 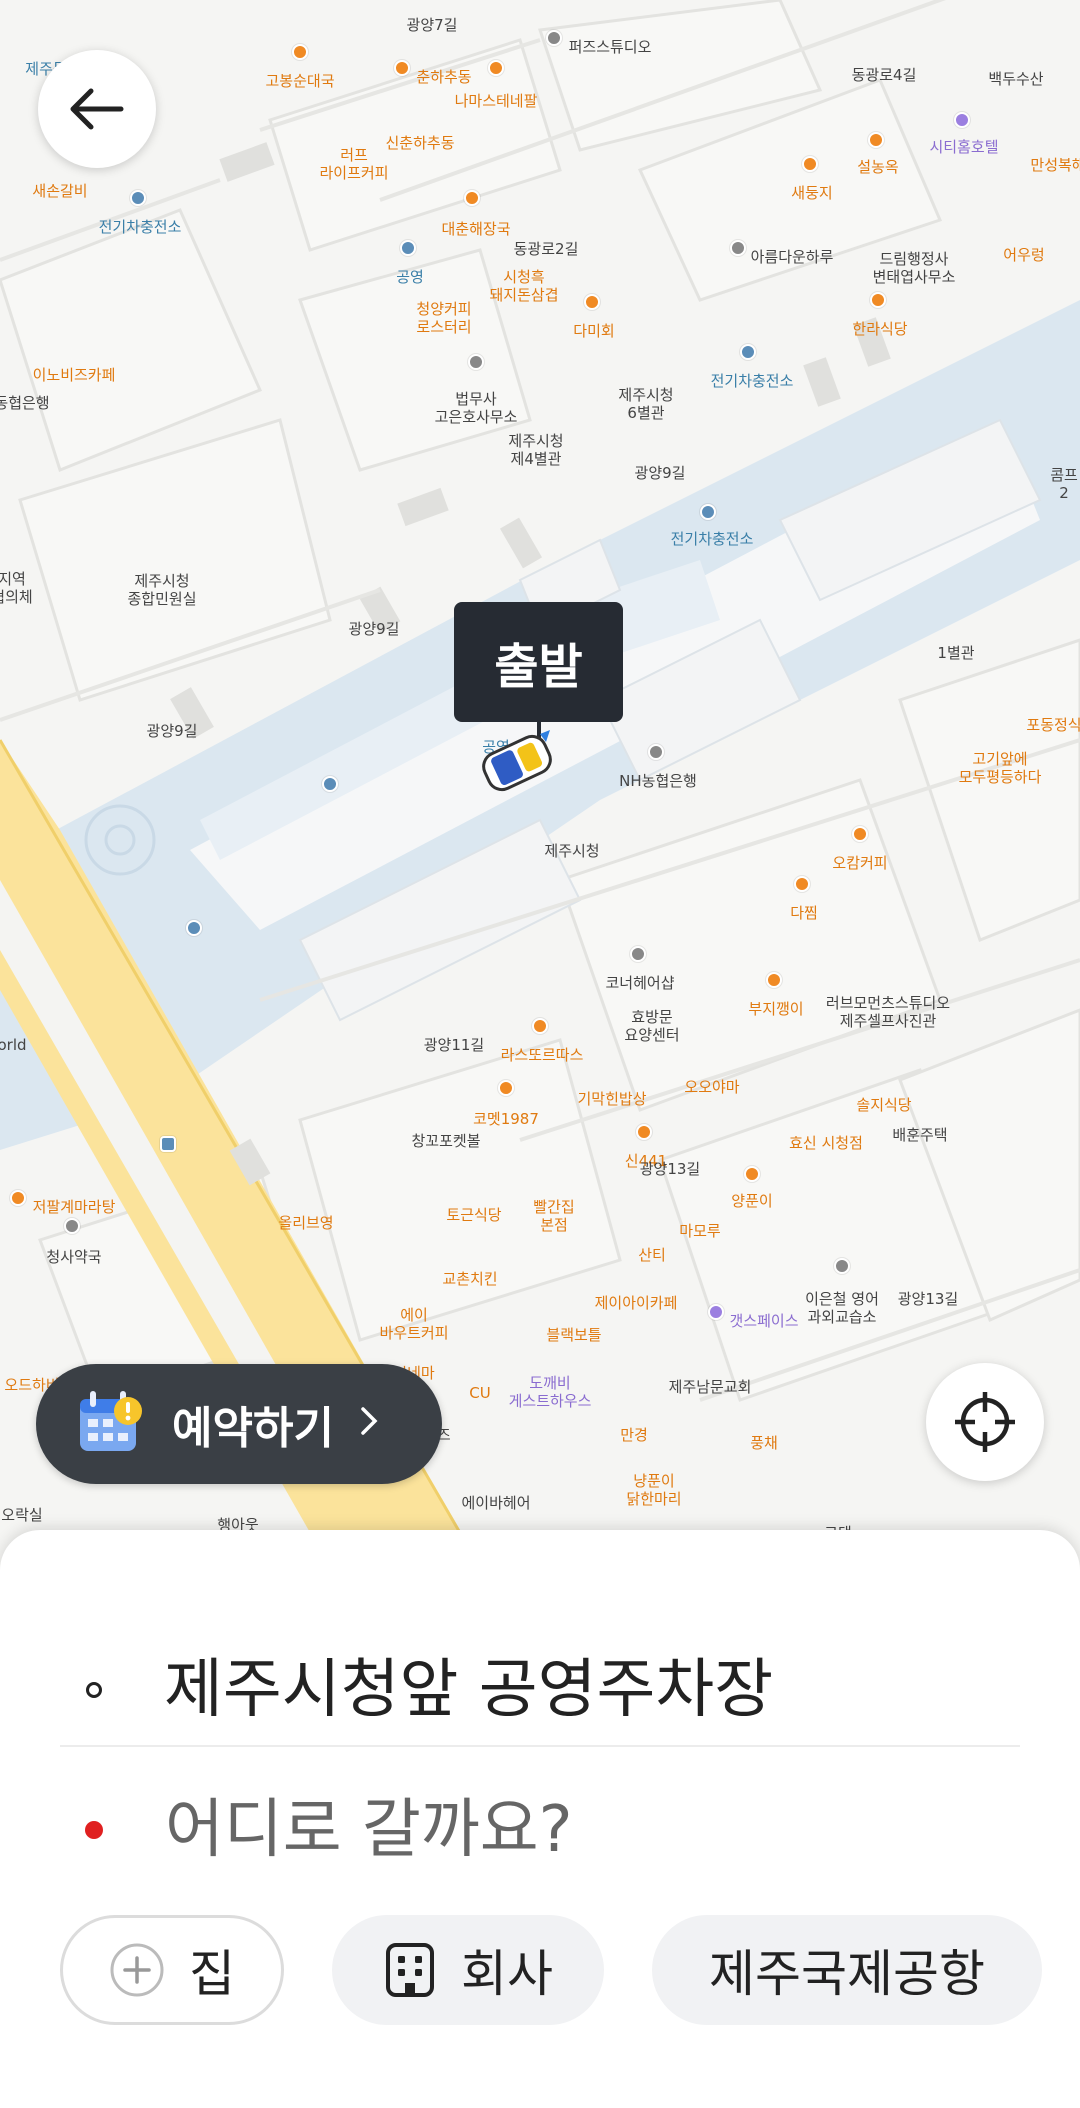 I want to click on map-label: 퍼즈스튜디오, so click(x=610, y=47).